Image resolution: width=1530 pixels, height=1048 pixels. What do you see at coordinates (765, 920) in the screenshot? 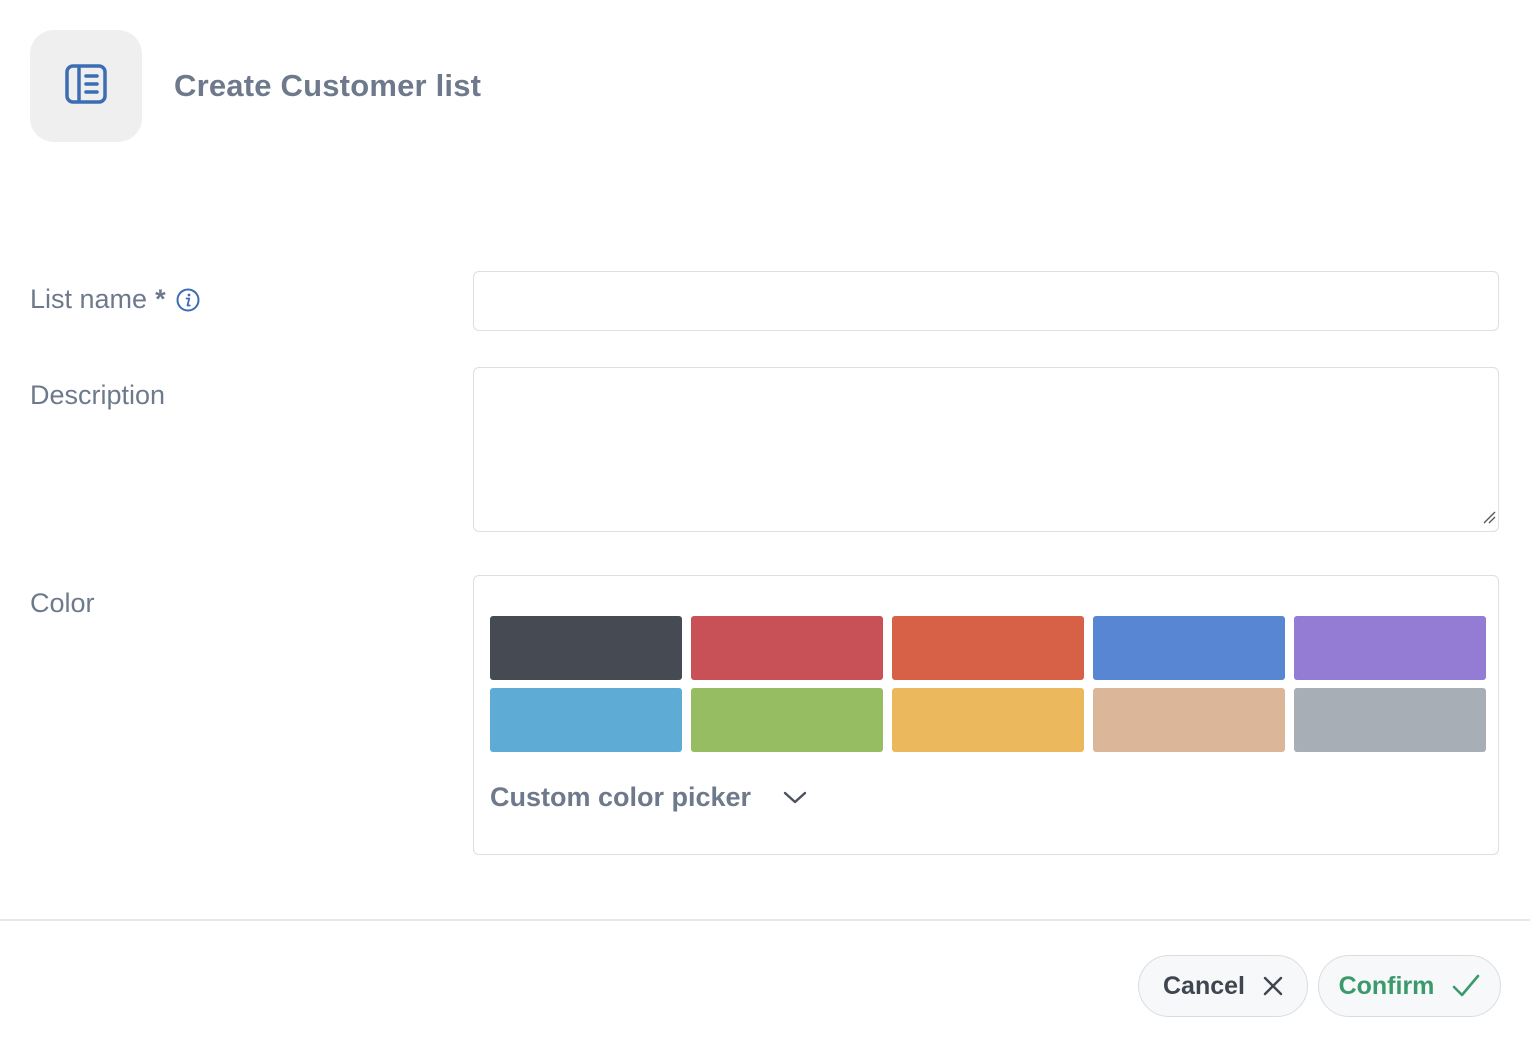
I see `footer-divider` at bounding box center [765, 920].